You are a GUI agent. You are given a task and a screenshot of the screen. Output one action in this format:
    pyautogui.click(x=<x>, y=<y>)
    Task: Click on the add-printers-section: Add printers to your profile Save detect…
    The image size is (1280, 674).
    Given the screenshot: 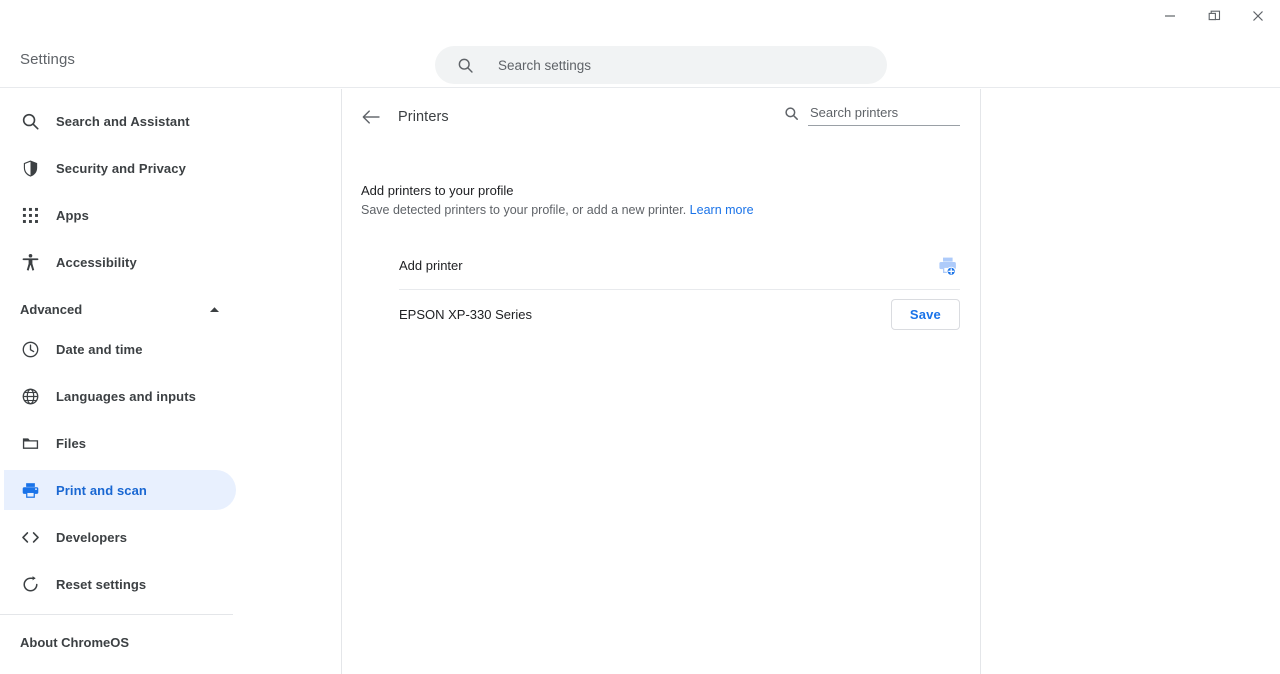 What is the action you would take?
    pyautogui.click(x=670, y=200)
    